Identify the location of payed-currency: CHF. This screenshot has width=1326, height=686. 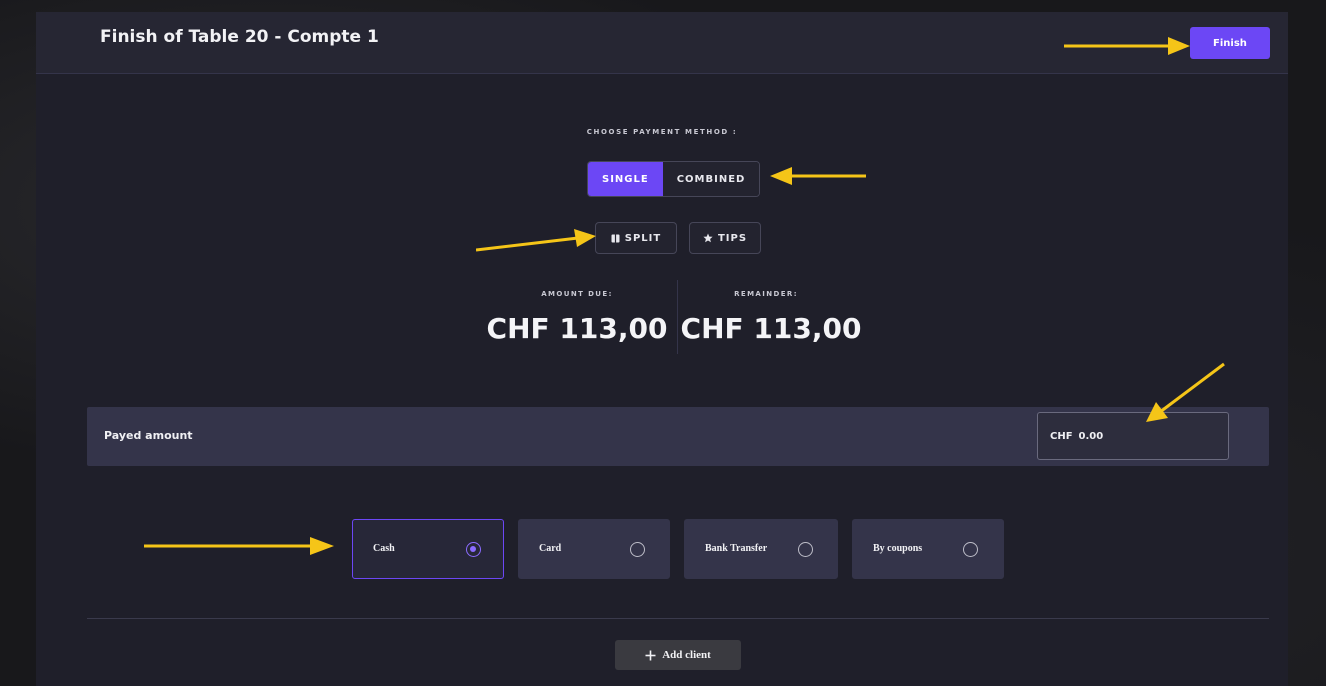
(1061, 436).